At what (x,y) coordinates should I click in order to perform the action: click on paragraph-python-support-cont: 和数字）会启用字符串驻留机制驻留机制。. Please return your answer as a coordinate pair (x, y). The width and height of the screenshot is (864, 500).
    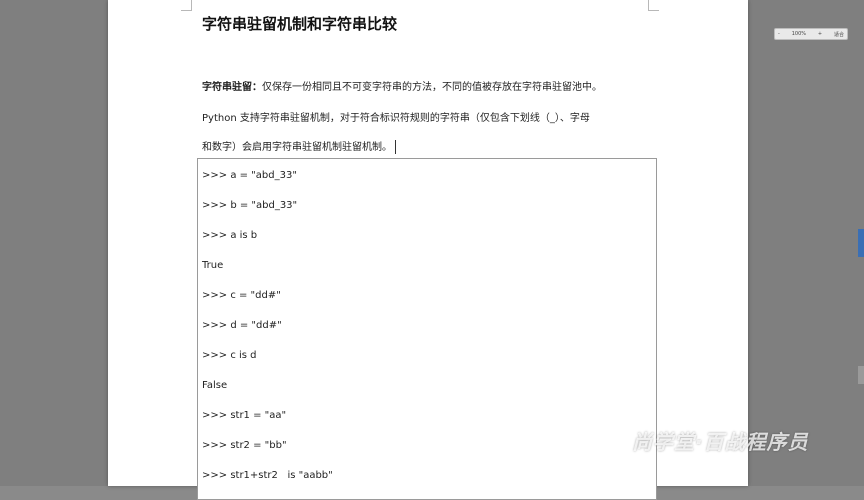
    Looking at the image, I should click on (299, 146).